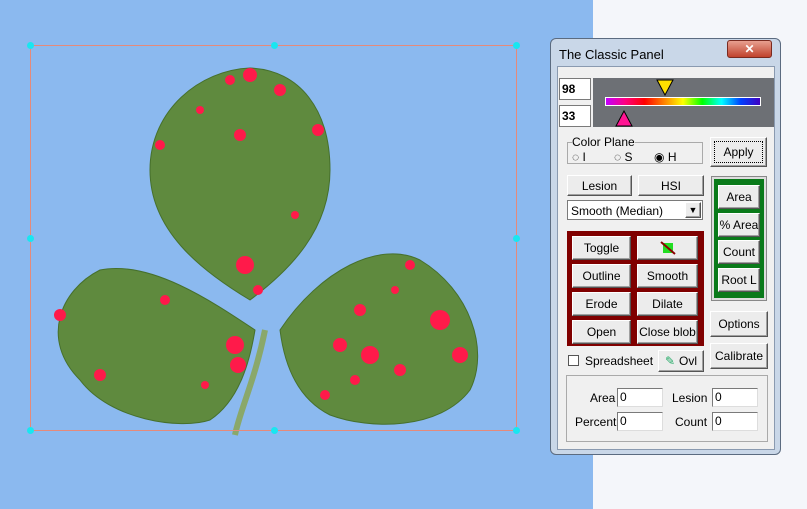 The image size is (807, 509). I want to click on count-button: Count, so click(739, 252).